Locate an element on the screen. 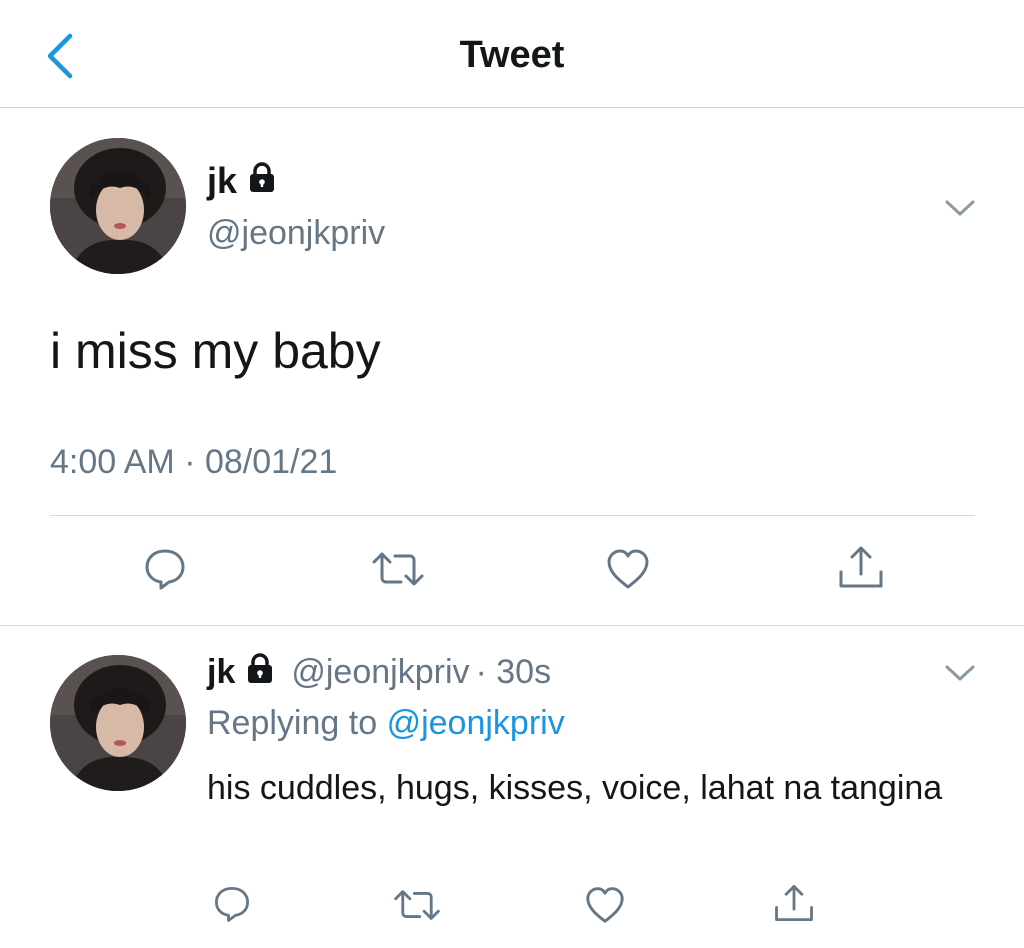 This screenshot has height=948, width=1024. replying-to: Replying to @jeonjkpriv is located at coordinates (386, 723).